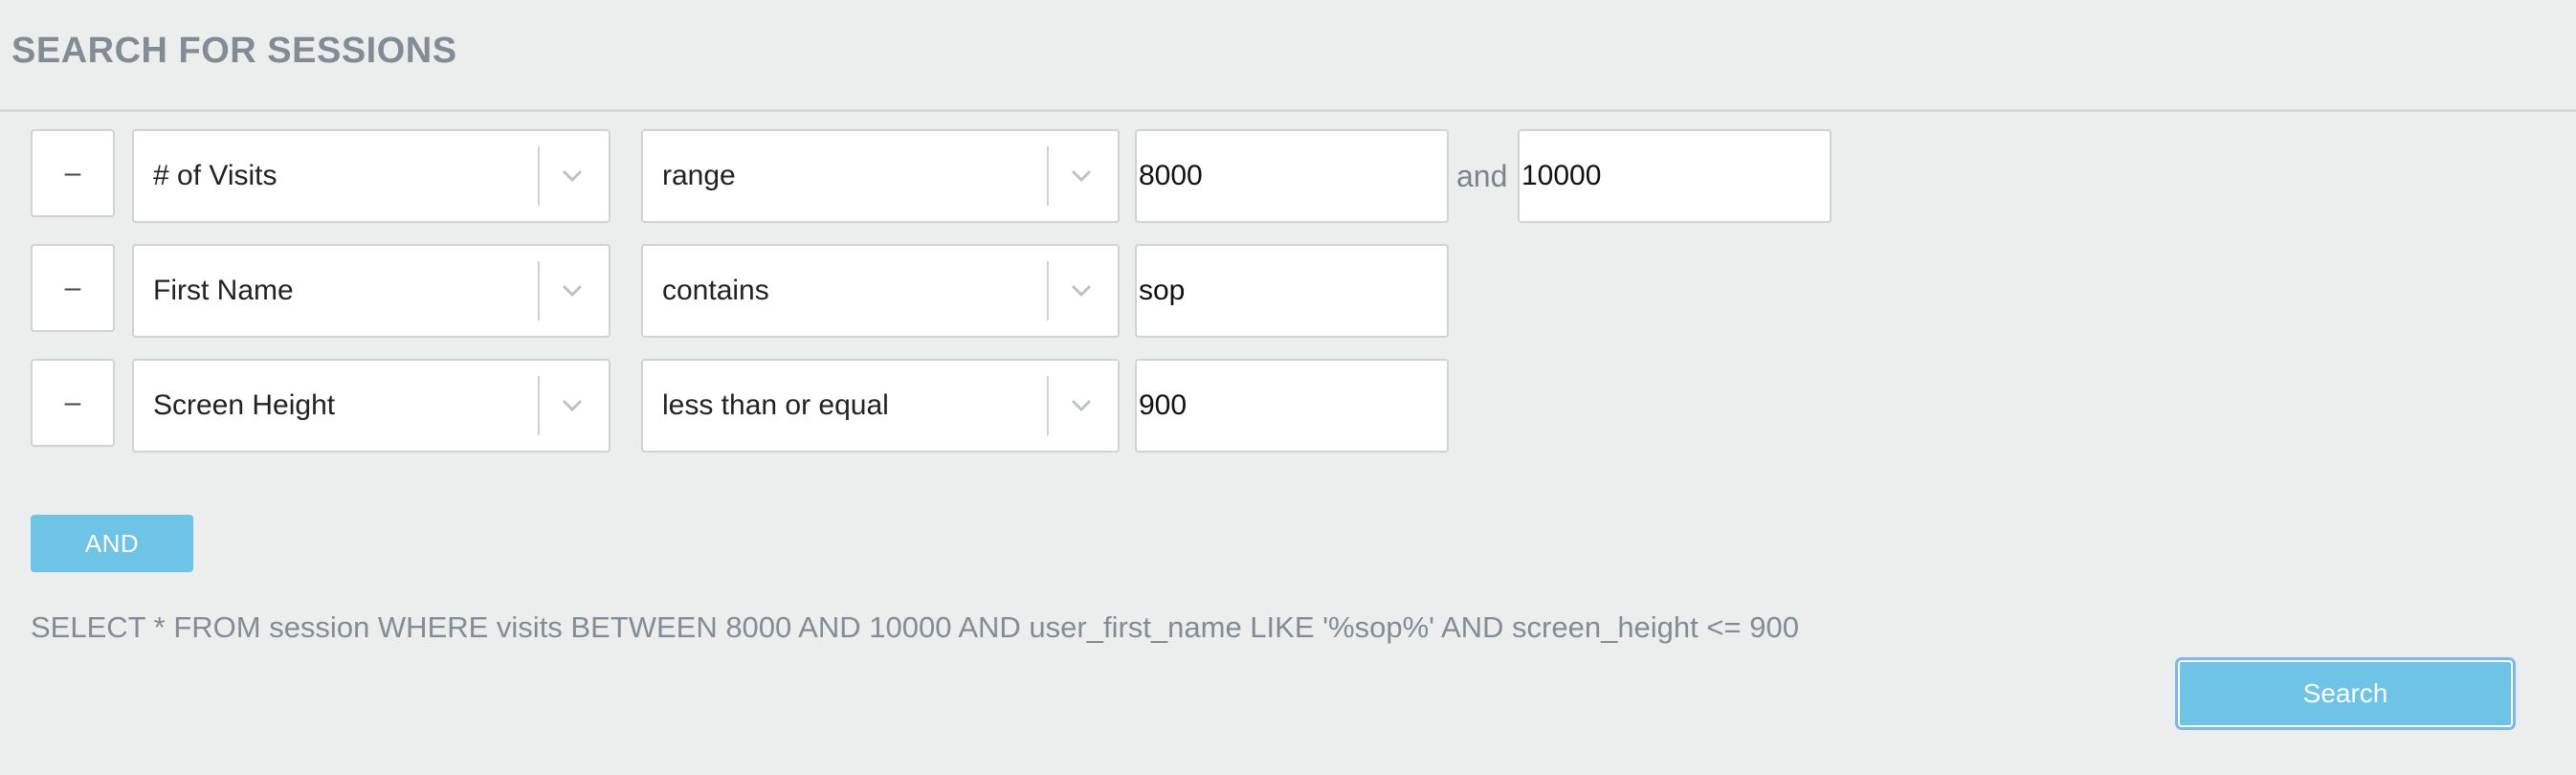 The height and width of the screenshot is (775, 2576). I want to click on second-value-input-container, so click(1675, 176).